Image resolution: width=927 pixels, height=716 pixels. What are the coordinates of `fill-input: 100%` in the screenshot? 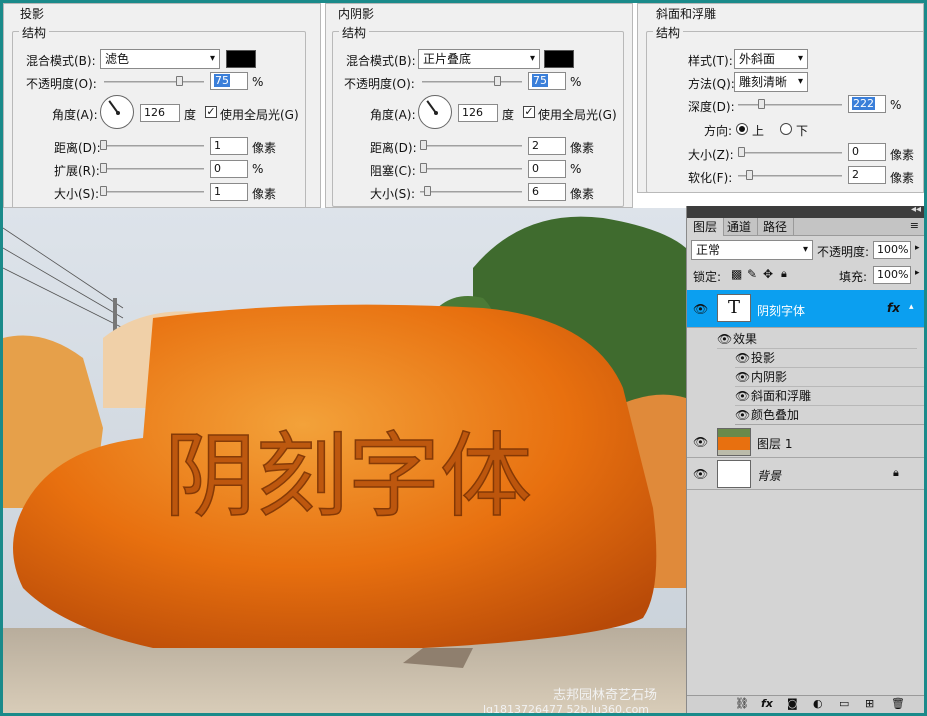 It's located at (892, 275).